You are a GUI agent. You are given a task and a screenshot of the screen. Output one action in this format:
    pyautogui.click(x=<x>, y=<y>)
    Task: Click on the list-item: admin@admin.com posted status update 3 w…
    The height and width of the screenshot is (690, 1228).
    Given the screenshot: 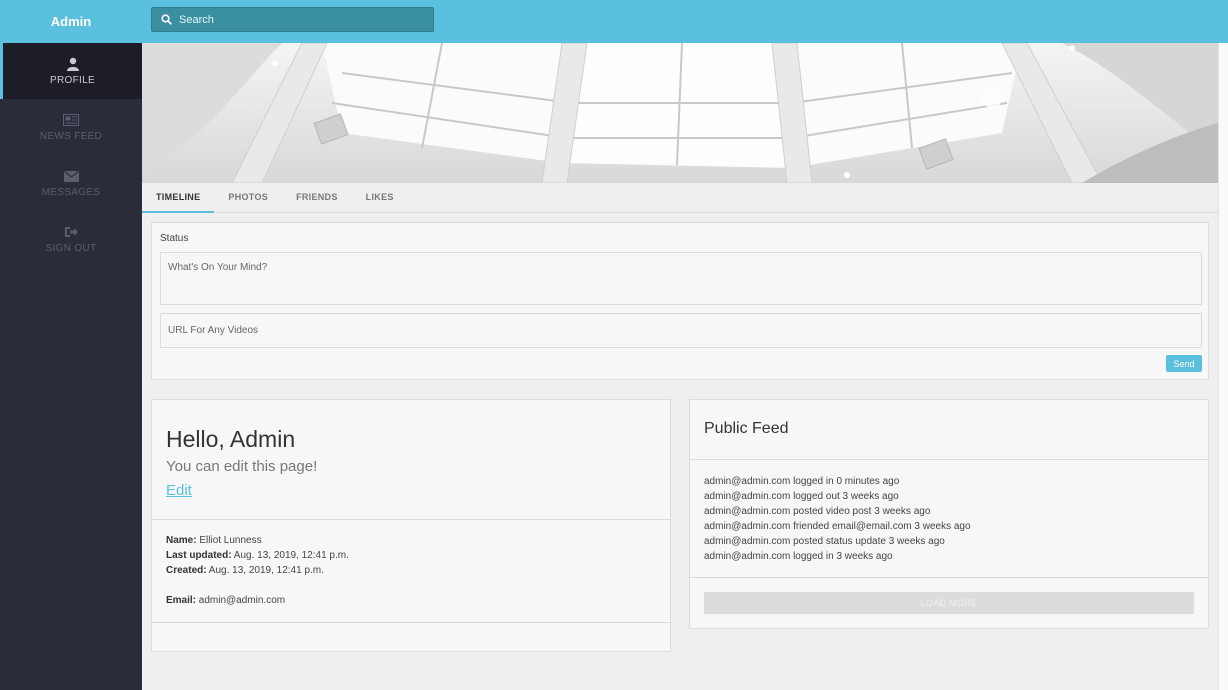 What is the action you would take?
    pyautogui.click(x=824, y=541)
    